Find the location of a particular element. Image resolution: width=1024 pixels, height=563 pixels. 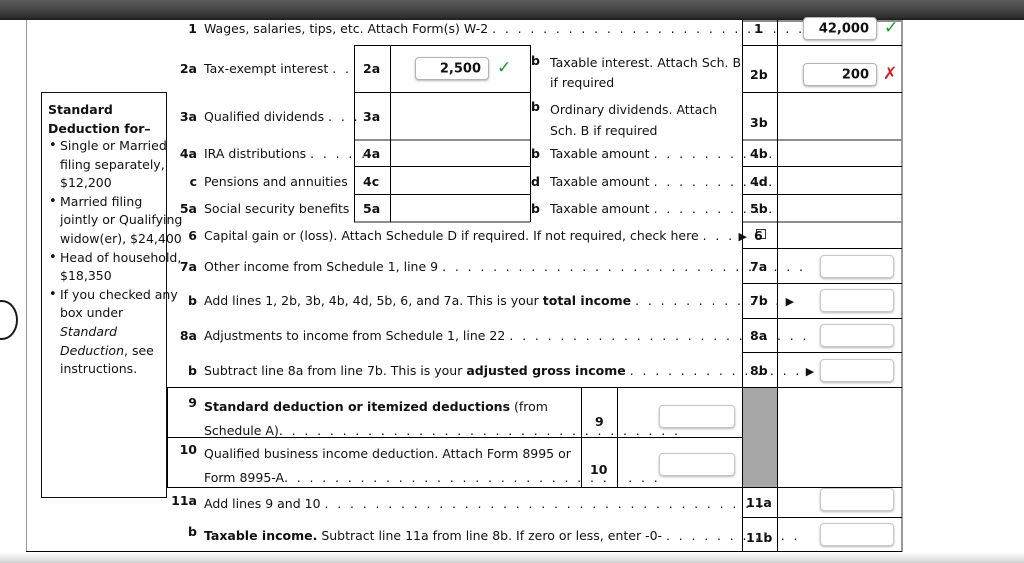

line-7a-number: 7a is located at coordinates (188, 266).